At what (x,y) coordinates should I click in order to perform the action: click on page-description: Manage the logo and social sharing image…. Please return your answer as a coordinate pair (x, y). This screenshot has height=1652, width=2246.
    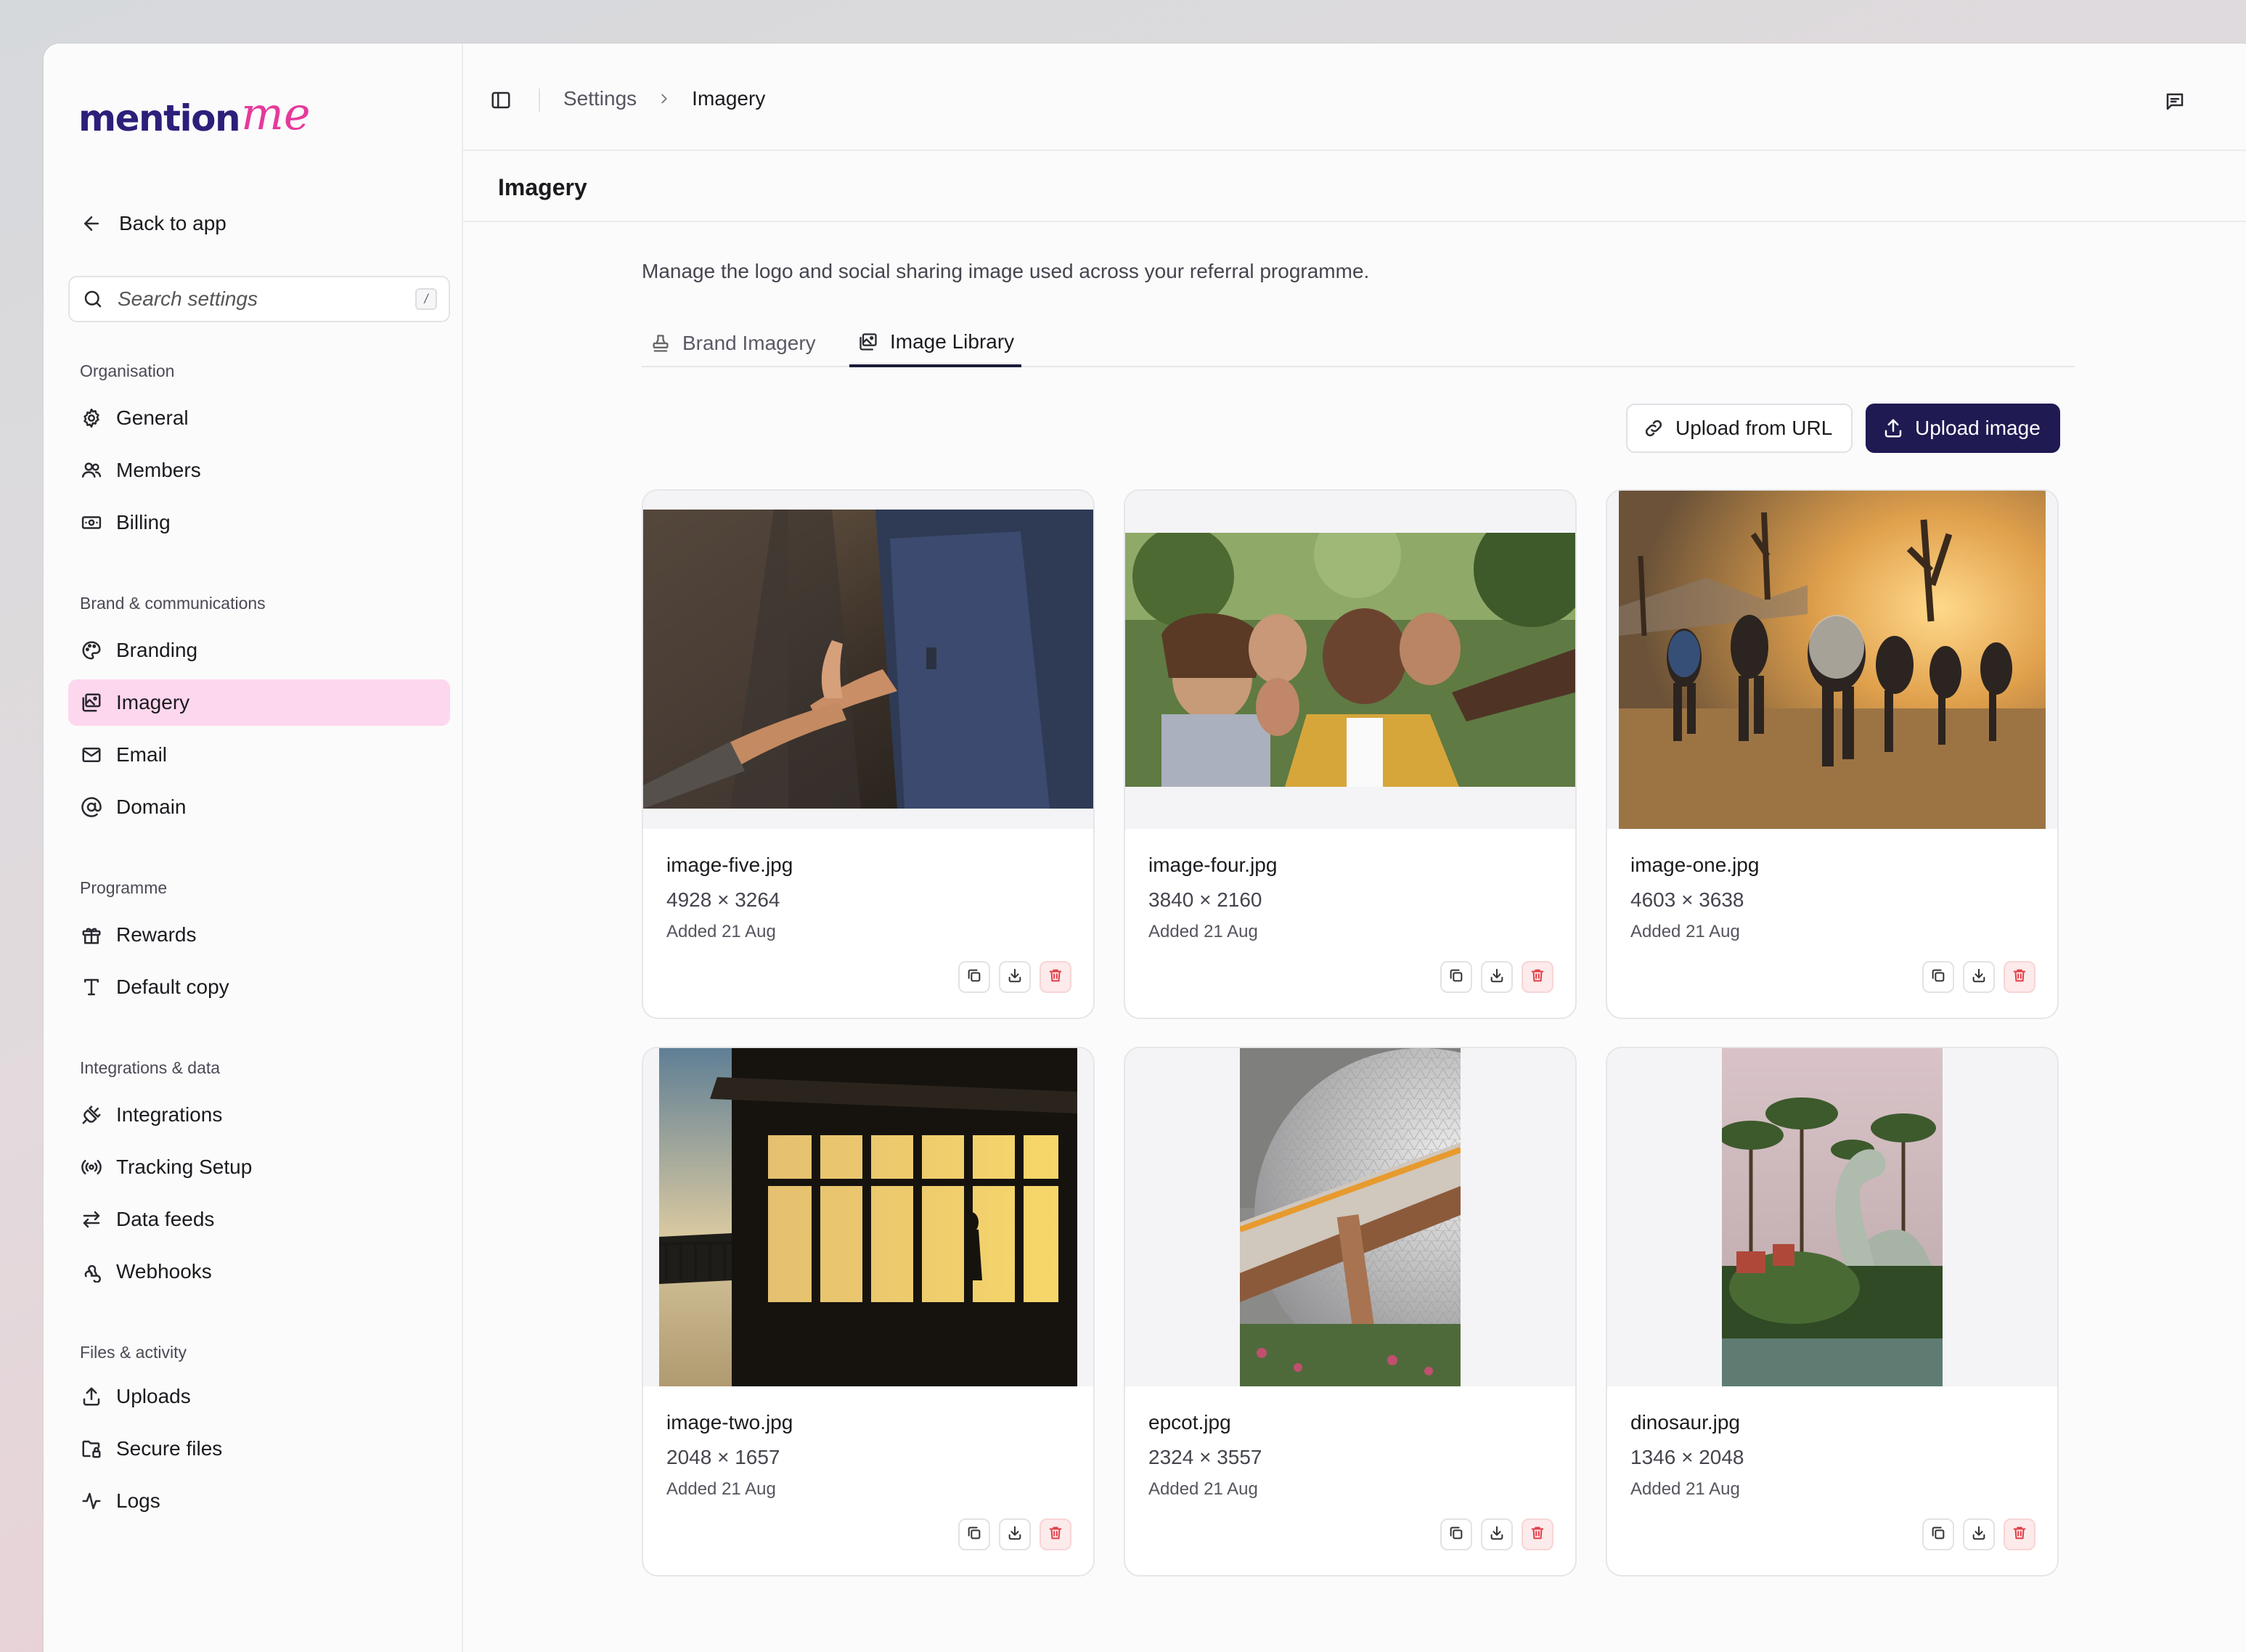
    Looking at the image, I should click on (1006, 271).